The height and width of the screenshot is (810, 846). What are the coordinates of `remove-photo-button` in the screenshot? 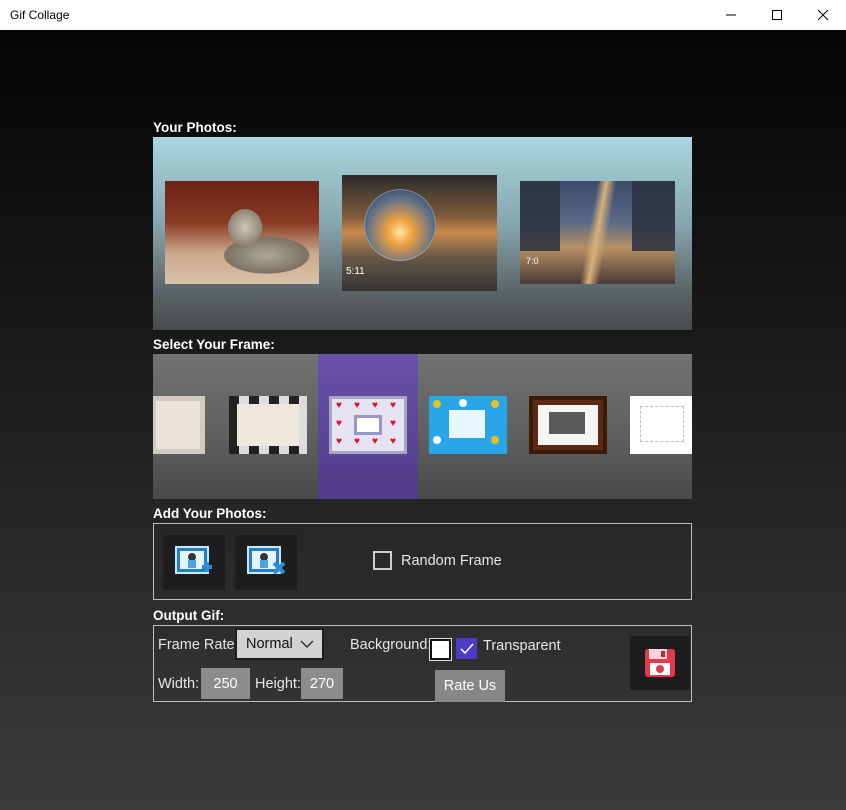 It's located at (266, 562).